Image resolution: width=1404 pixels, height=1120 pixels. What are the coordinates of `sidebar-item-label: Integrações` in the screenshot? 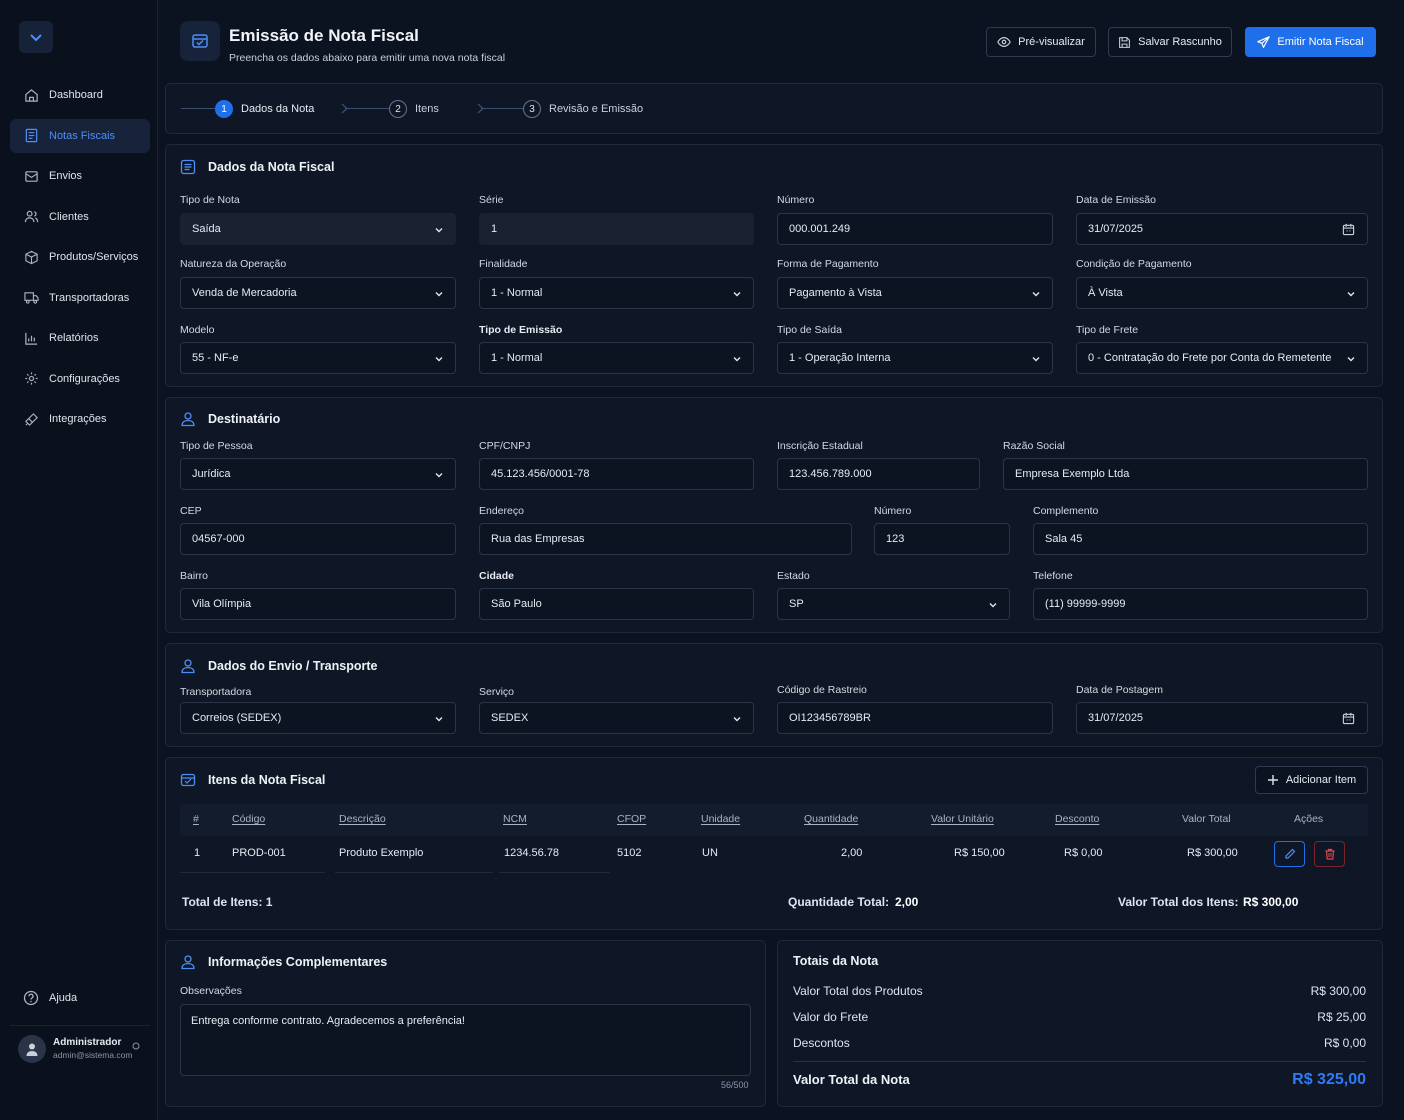 It's located at (78, 419).